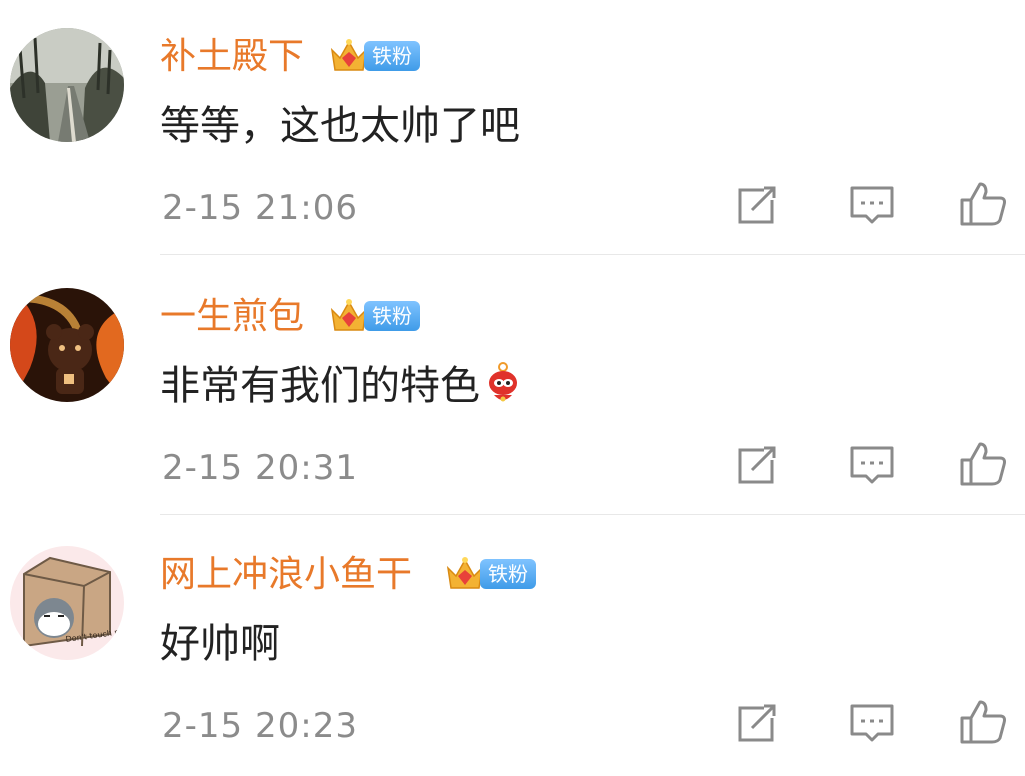  Describe the element at coordinates (260, 468) in the screenshot. I see `comment-time: 2-15 20:31` at that location.